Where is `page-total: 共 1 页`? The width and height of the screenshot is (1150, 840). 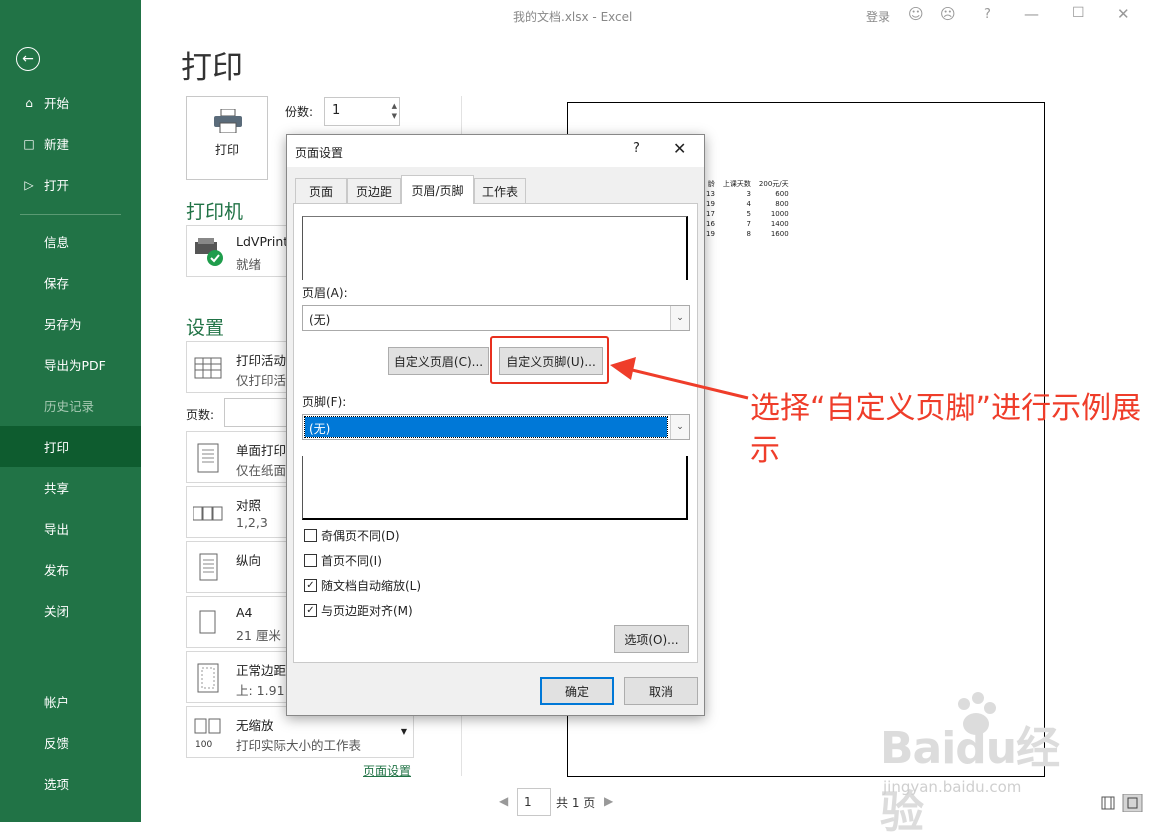 page-total: 共 1 页 is located at coordinates (576, 803).